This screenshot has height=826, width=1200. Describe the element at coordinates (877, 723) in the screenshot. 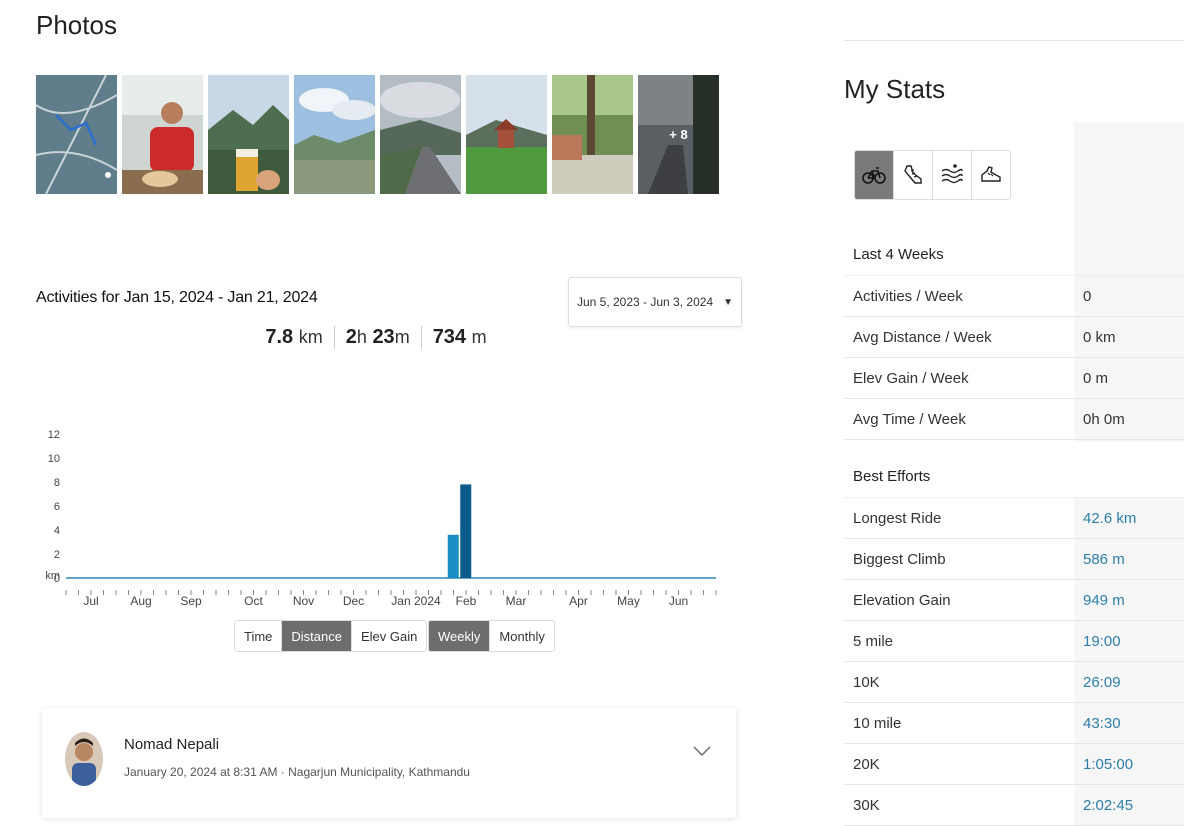

I see `stats-row-label: 10 mile` at that location.